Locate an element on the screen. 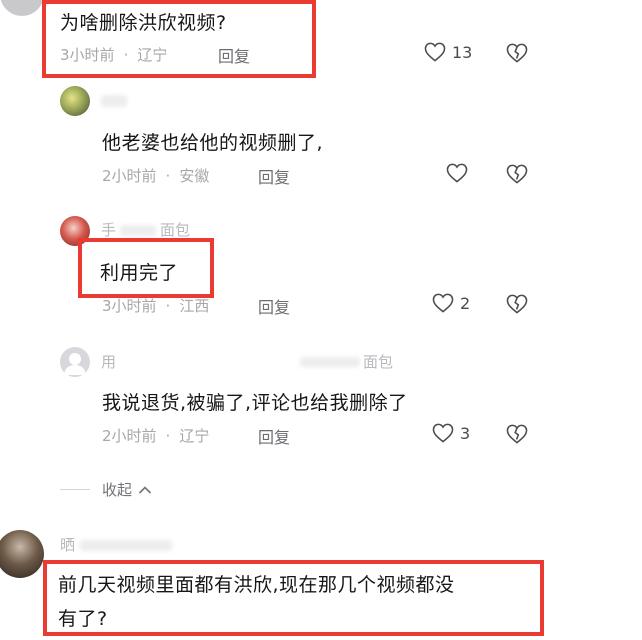 The width and height of the screenshot is (642, 640). comment-meta: 3小时前 · 江西 is located at coordinates (155, 305).